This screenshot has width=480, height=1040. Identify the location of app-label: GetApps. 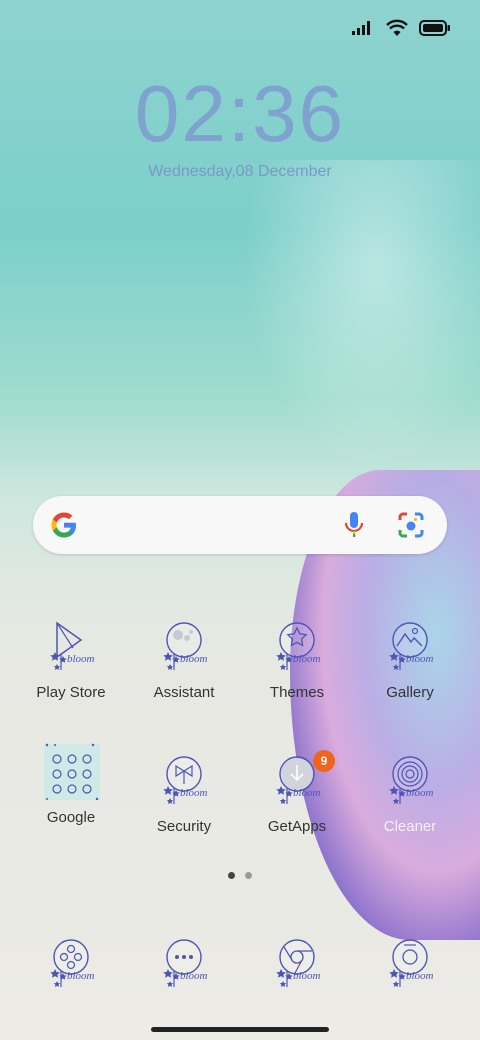
(297, 826).